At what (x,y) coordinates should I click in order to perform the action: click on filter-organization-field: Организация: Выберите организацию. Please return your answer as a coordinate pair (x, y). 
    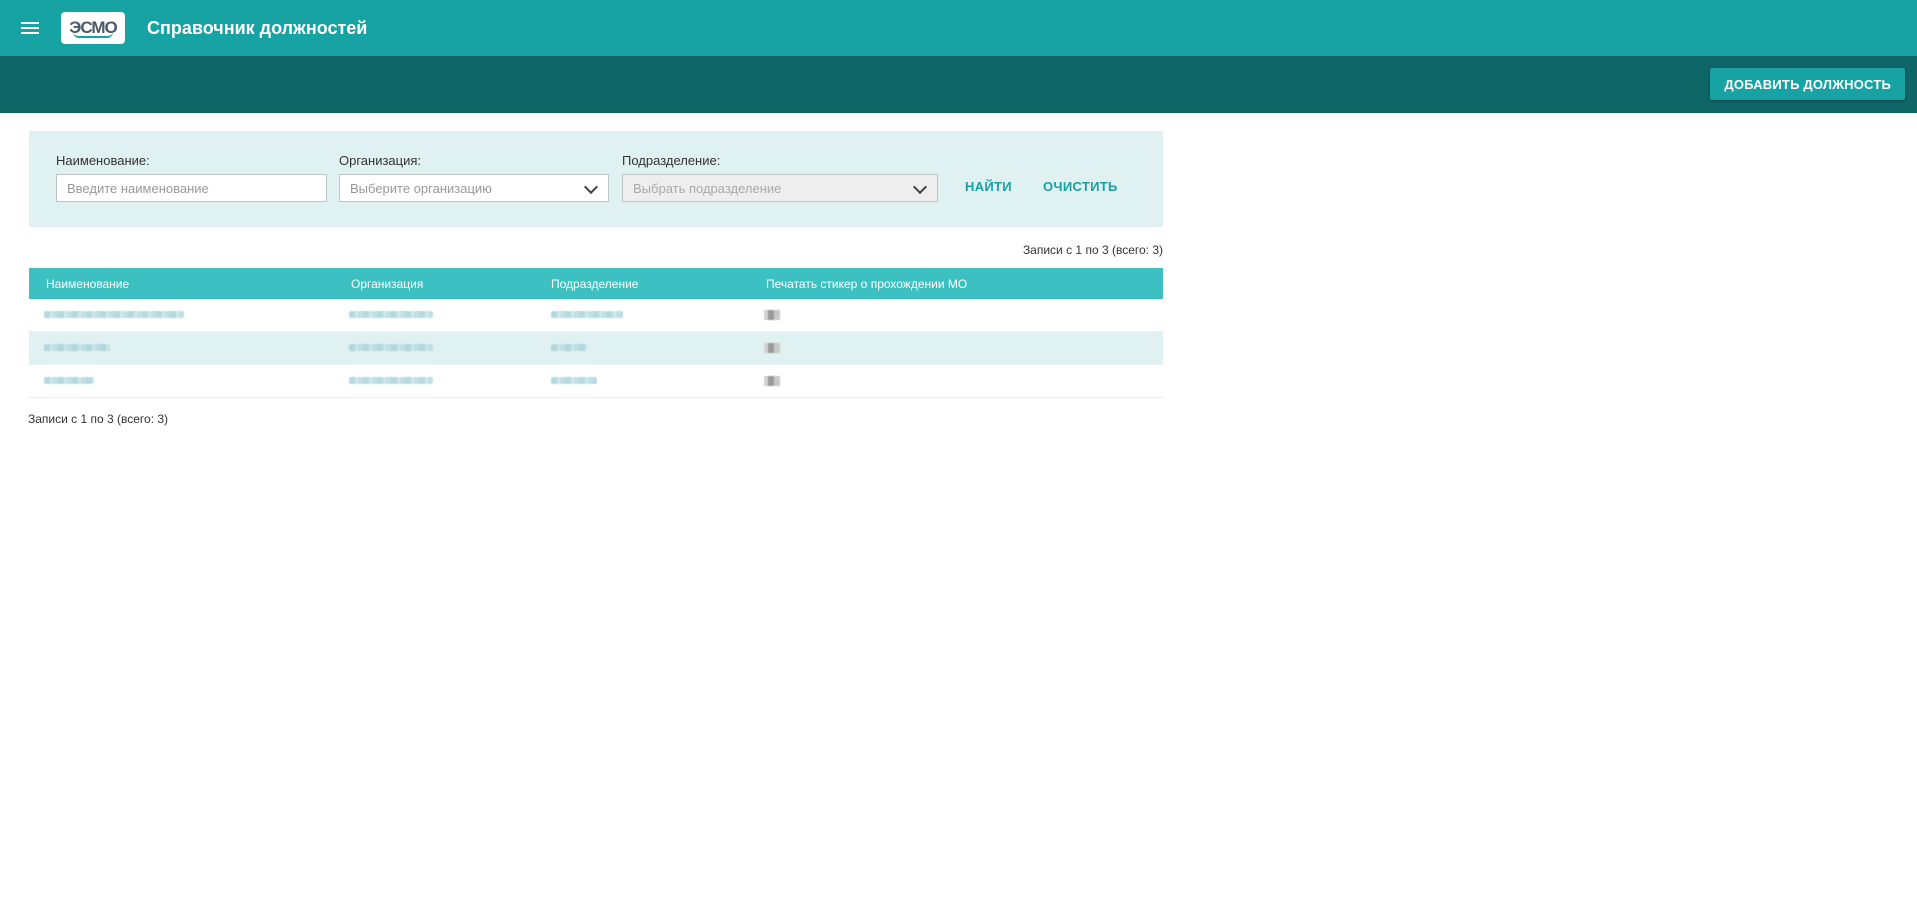
    Looking at the image, I should click on (474, 177).